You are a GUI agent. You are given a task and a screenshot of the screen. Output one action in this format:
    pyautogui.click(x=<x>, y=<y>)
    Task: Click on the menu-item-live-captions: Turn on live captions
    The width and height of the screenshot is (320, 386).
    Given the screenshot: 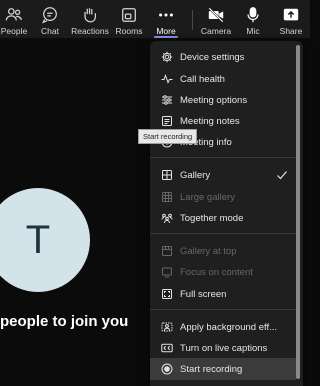 What is the action you would take?
    pyautogui.click(x=223, y=348)
    